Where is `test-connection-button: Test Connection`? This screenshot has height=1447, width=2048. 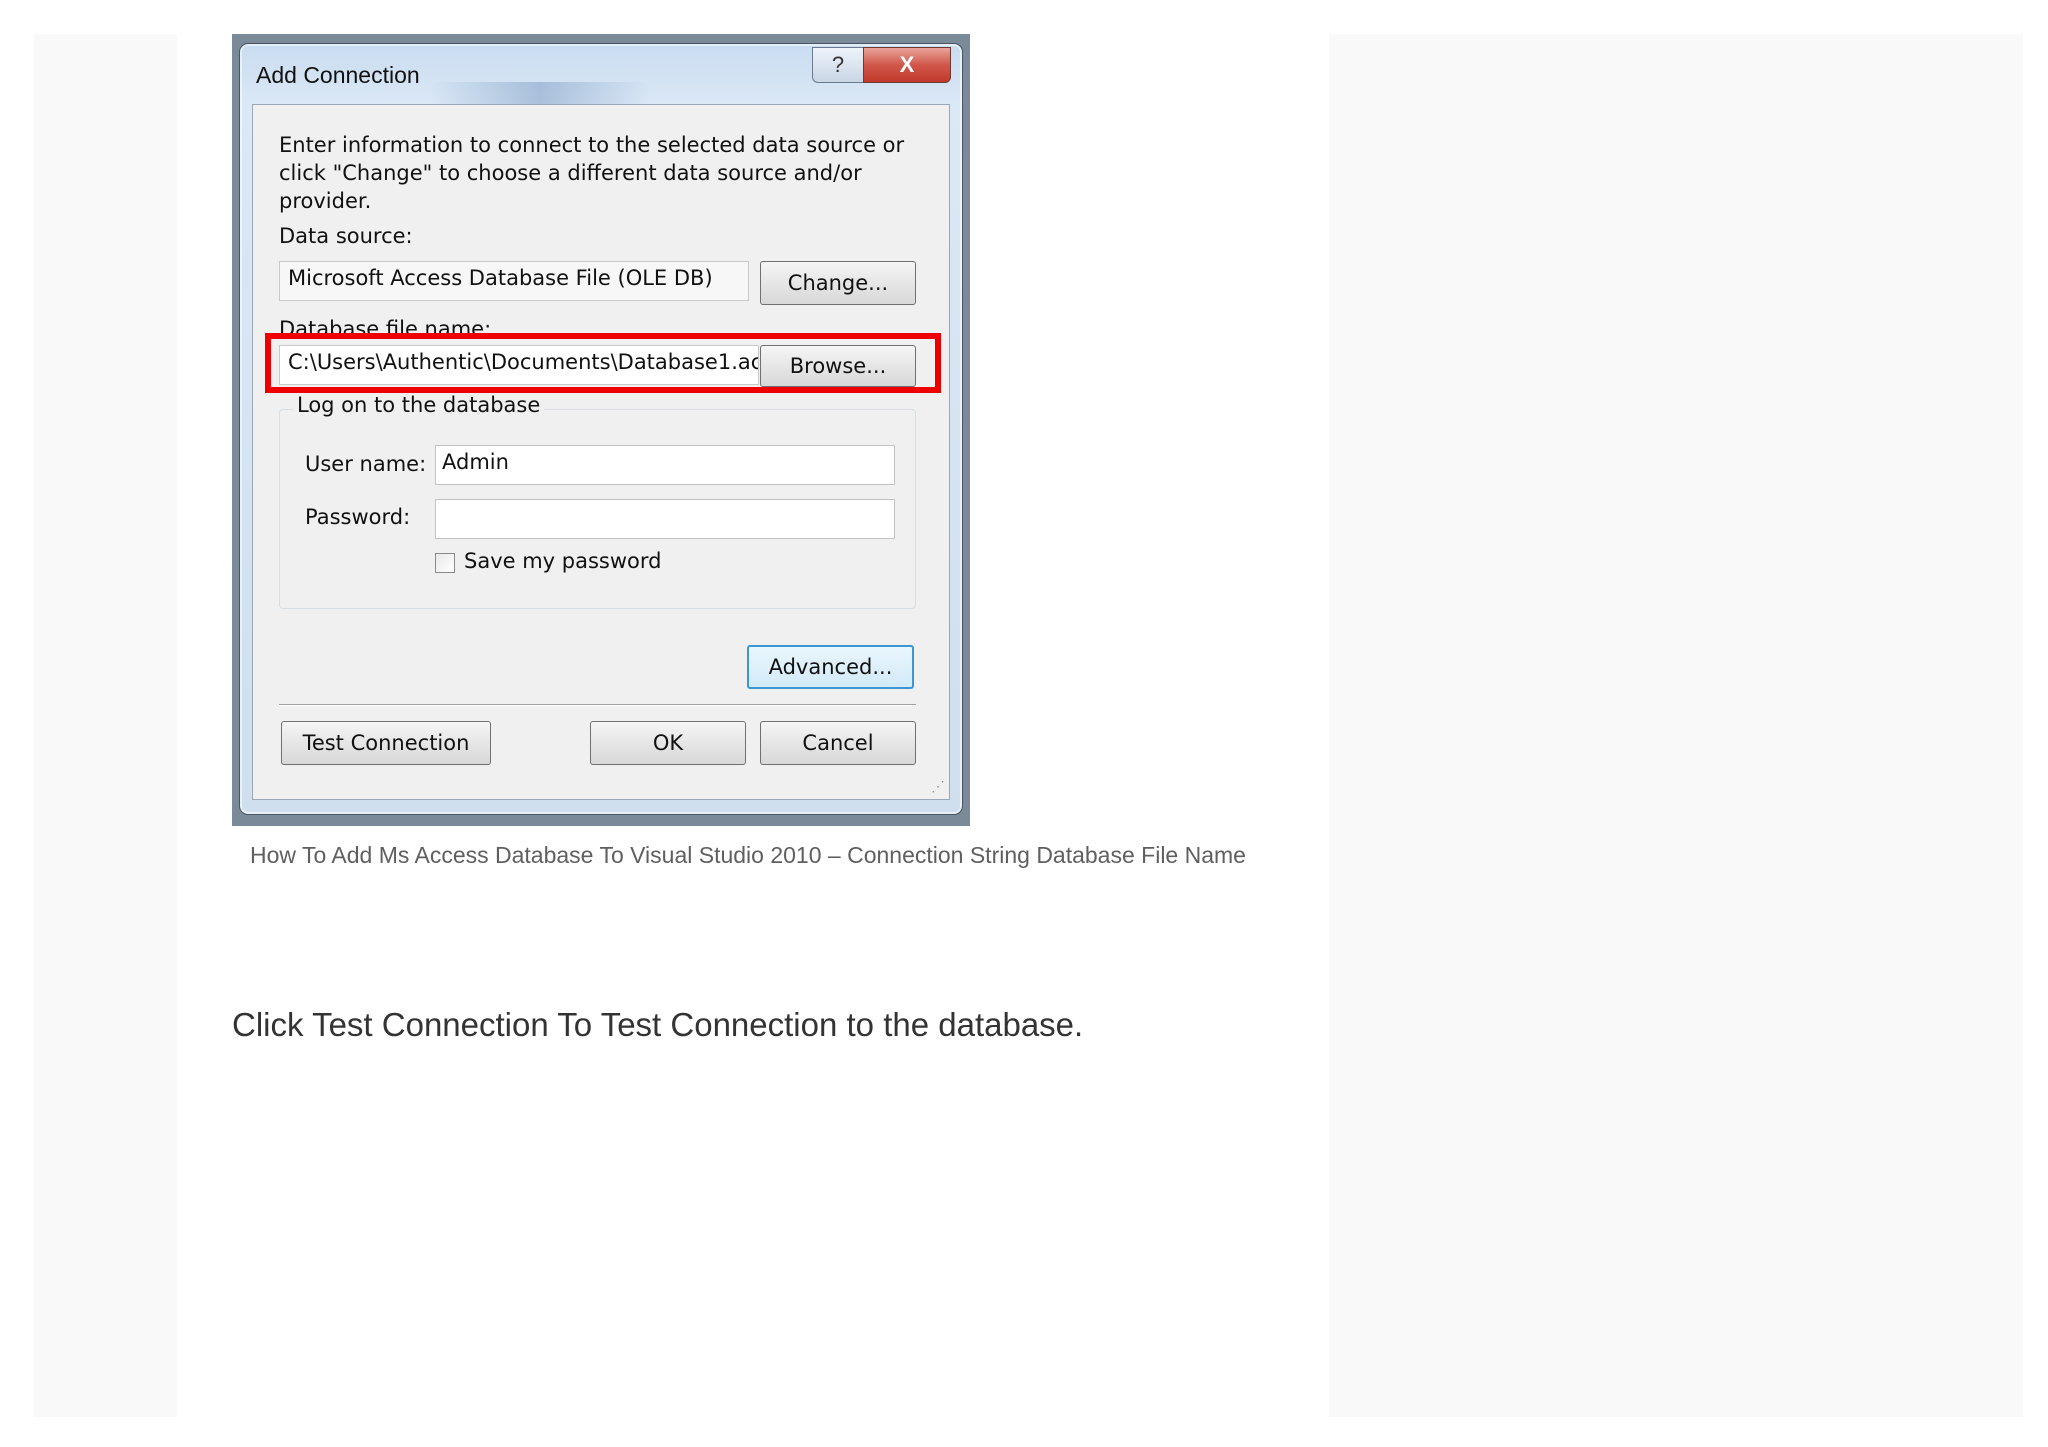
test-connection-button: Test Connection is located at coordinates (386, 743).